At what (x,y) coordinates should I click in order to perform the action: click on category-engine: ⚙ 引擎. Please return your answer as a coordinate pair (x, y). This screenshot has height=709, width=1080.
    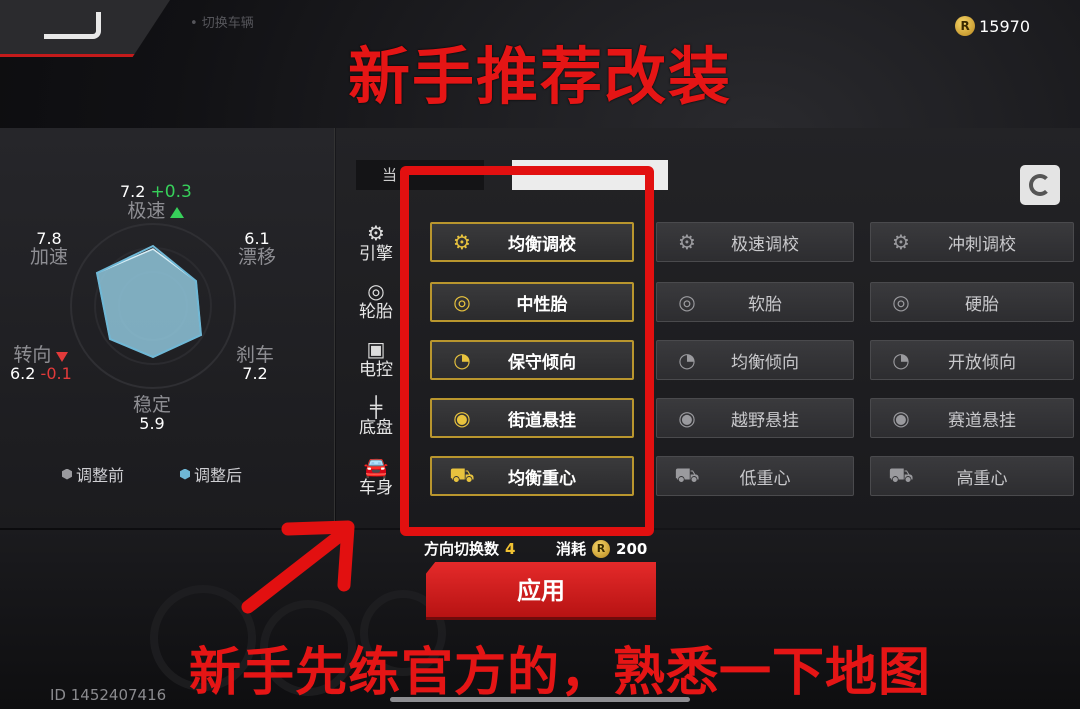
    Looking at the image, I should click on (376, 242).